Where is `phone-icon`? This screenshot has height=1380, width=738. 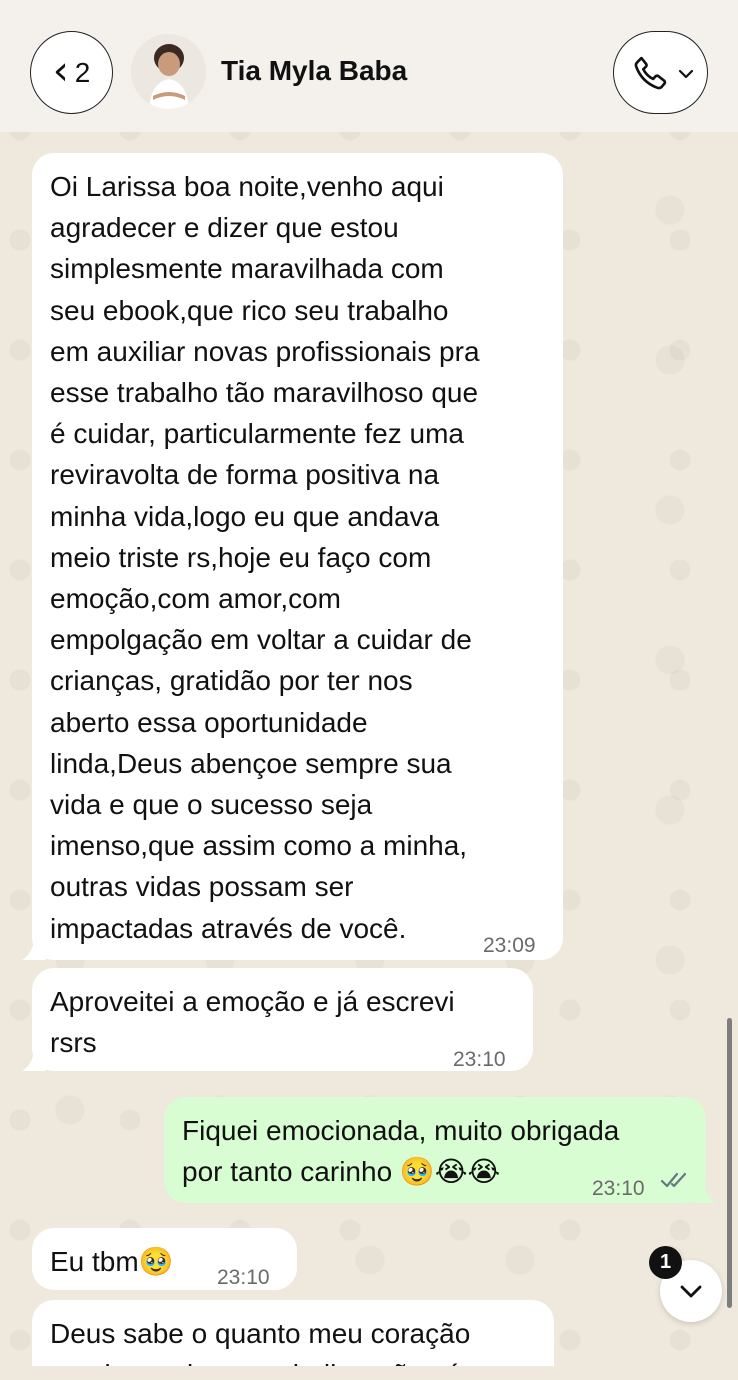
phone-icon is located at coordinates (650, 73).